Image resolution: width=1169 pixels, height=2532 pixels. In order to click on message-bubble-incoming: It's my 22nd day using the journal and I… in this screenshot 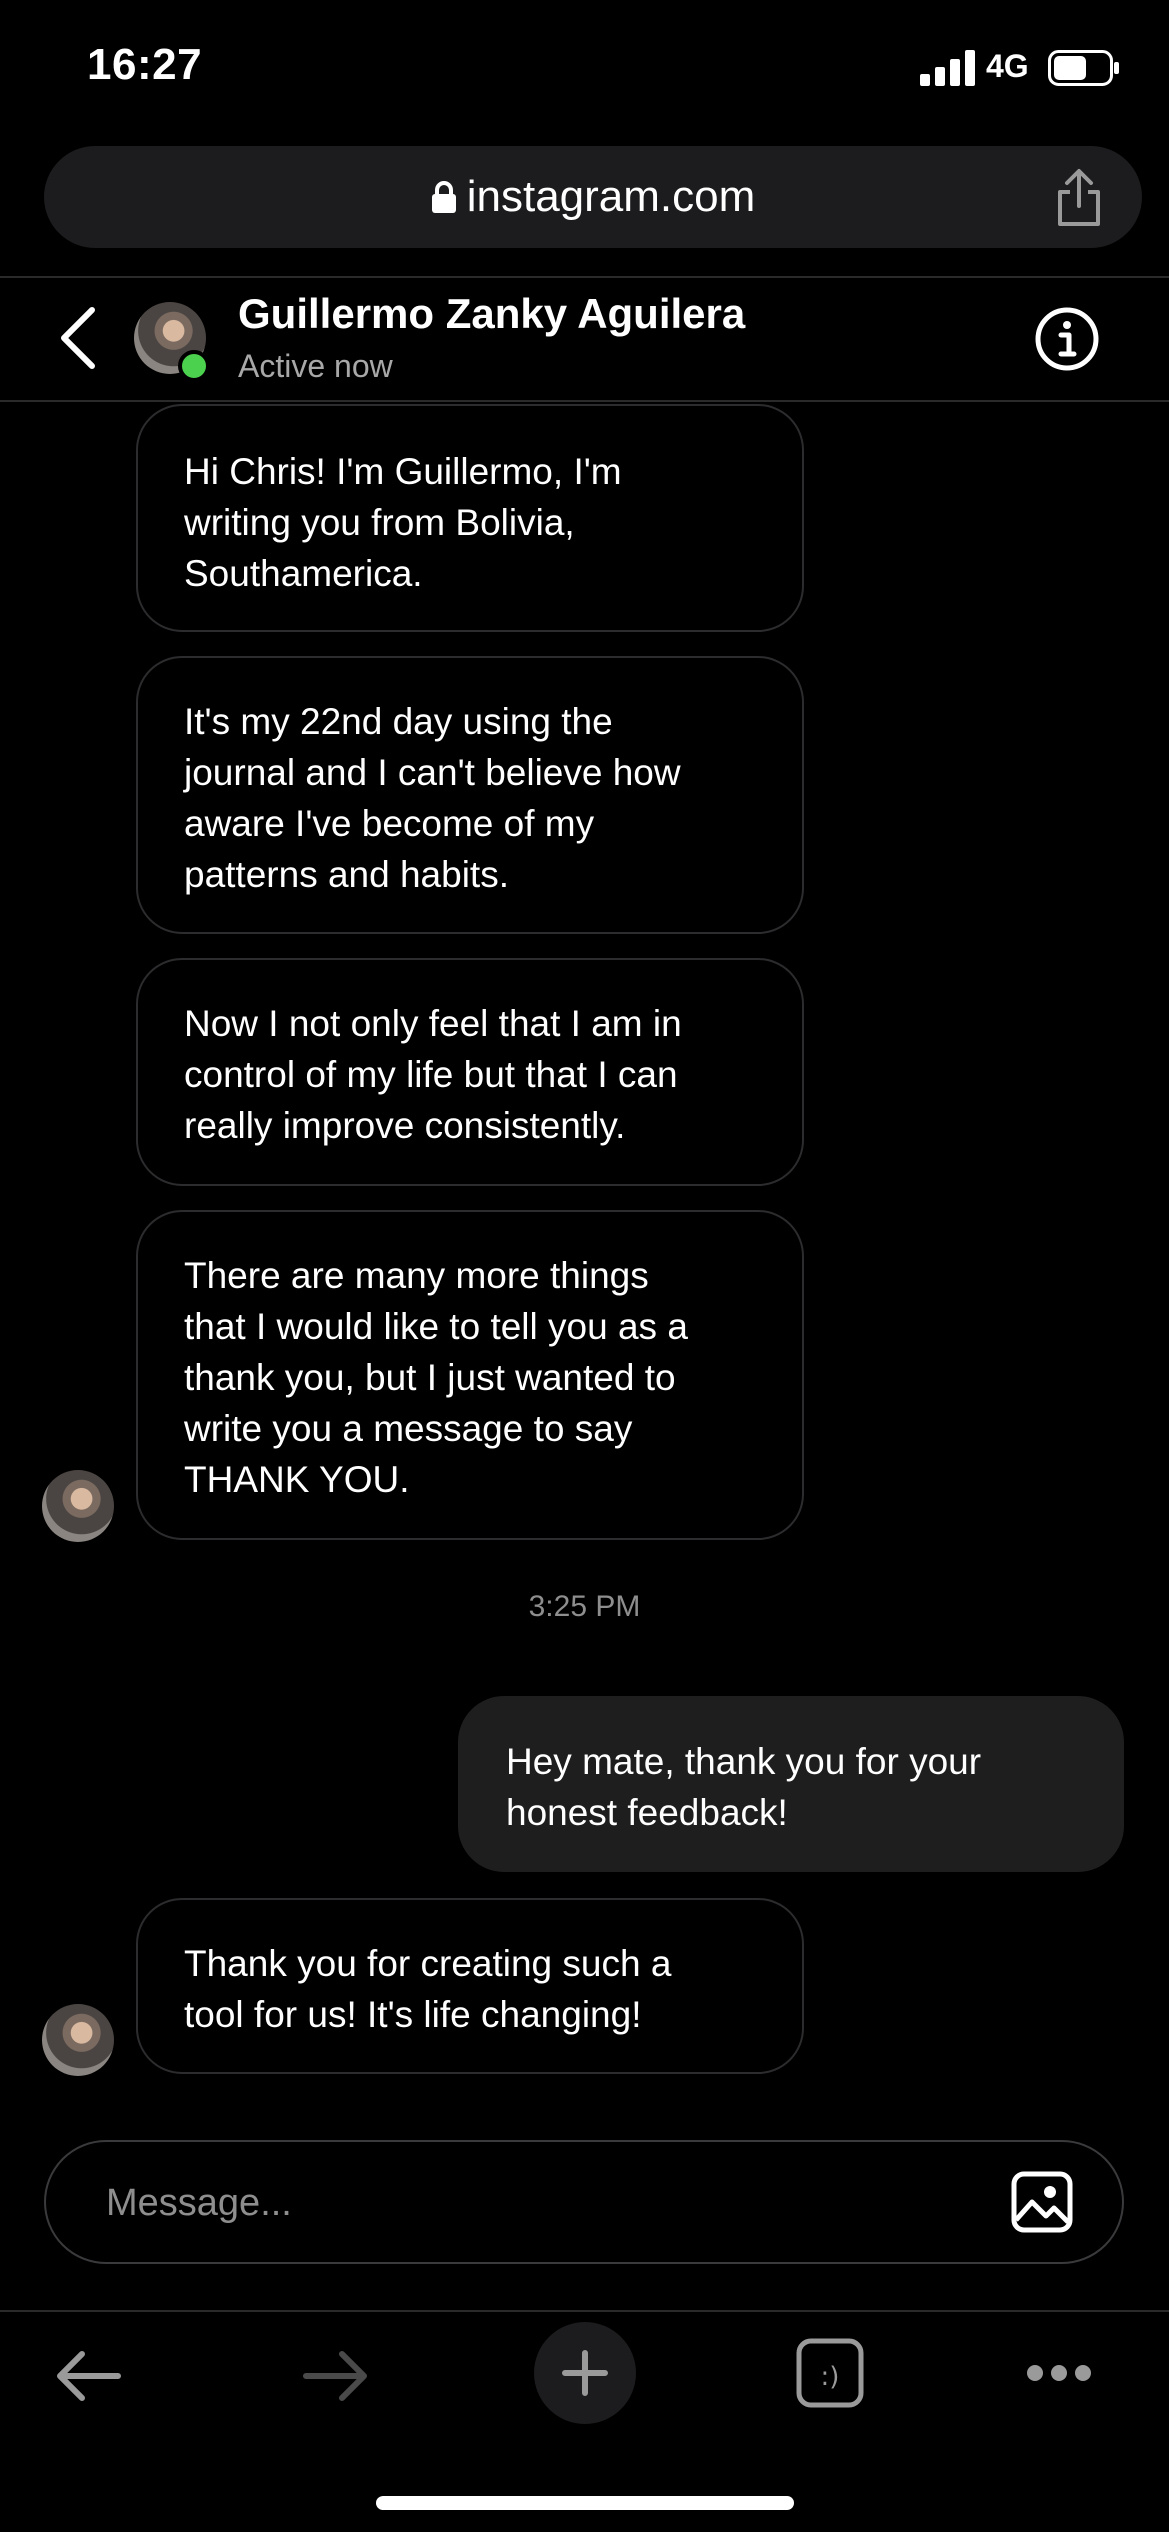, I will do `click(470, 795)`.